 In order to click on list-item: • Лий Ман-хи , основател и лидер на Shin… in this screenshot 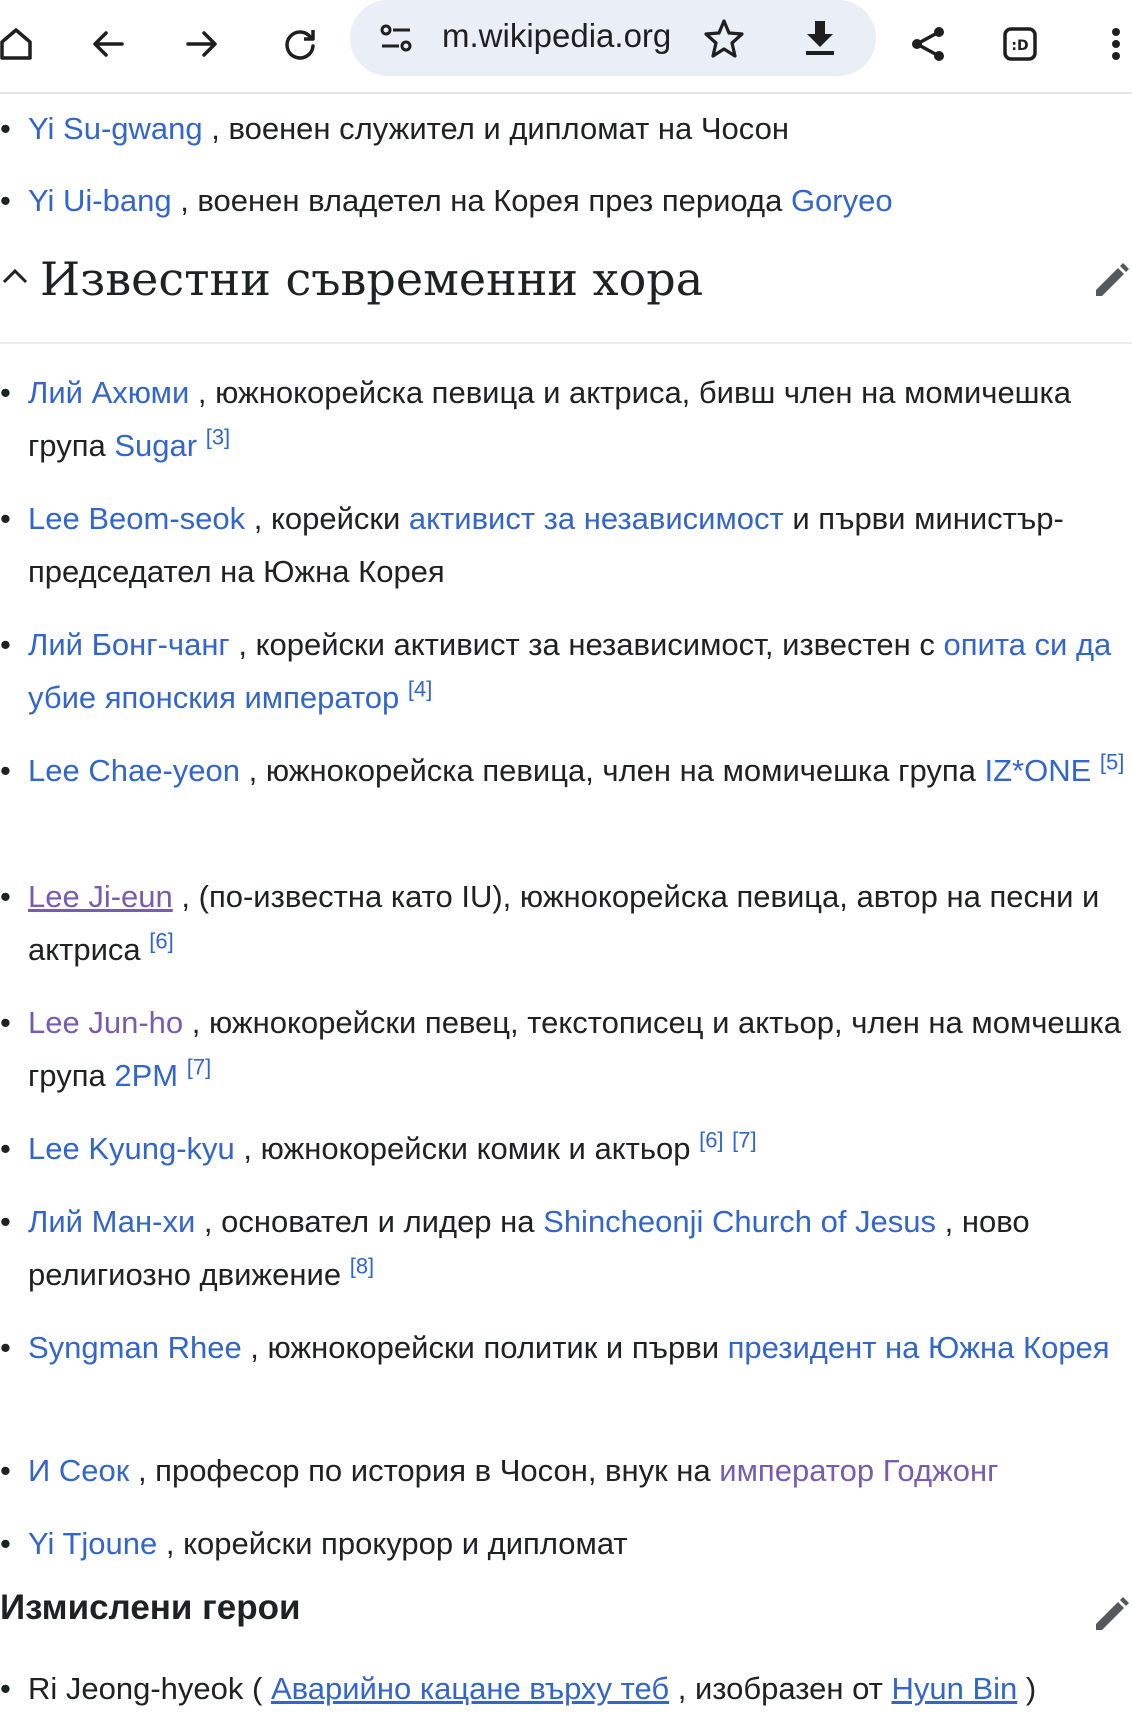, I will do `click(515, 1248)`.